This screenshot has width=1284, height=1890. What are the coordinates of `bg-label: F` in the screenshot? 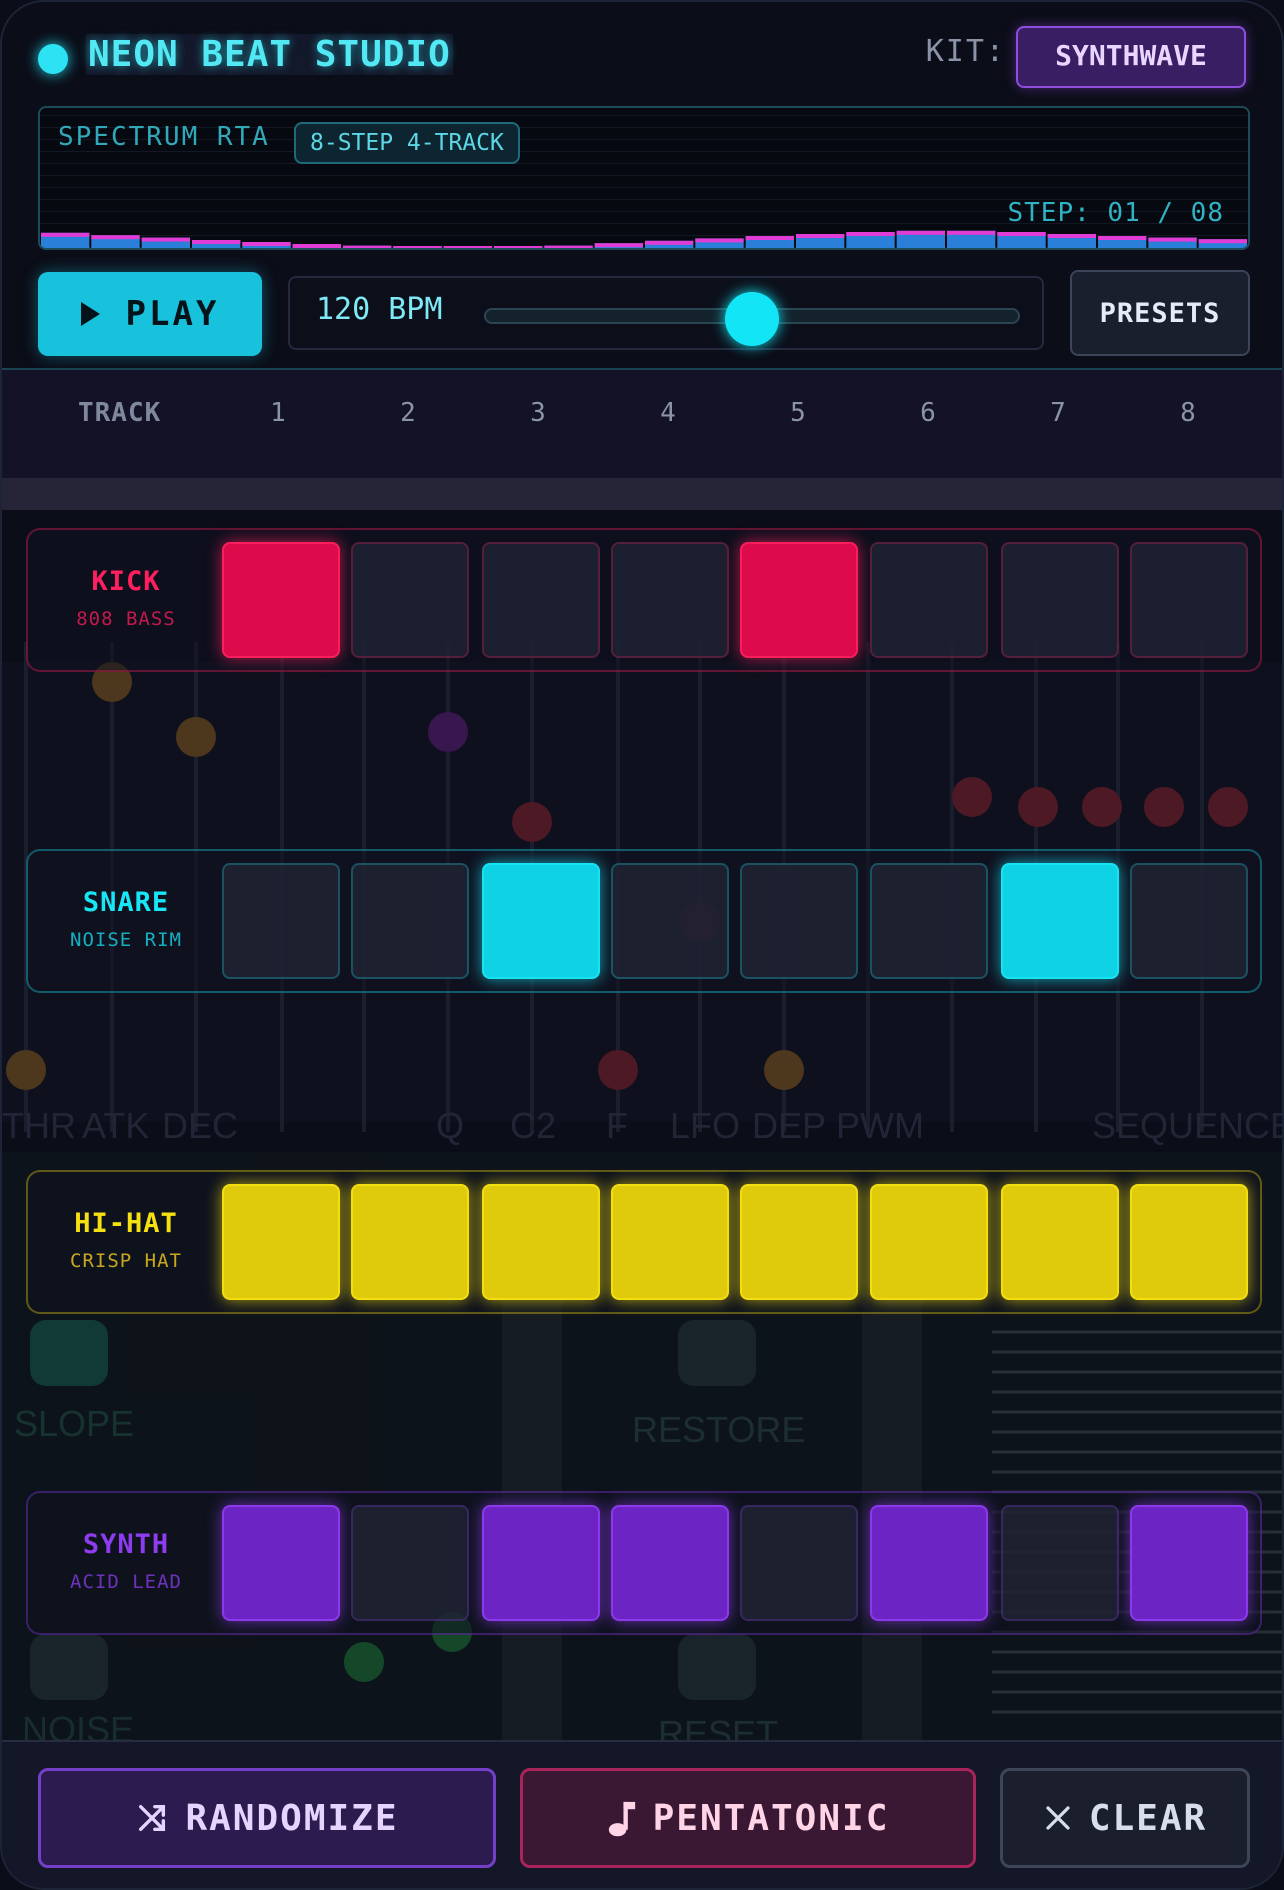 It's located at (617, 1125).